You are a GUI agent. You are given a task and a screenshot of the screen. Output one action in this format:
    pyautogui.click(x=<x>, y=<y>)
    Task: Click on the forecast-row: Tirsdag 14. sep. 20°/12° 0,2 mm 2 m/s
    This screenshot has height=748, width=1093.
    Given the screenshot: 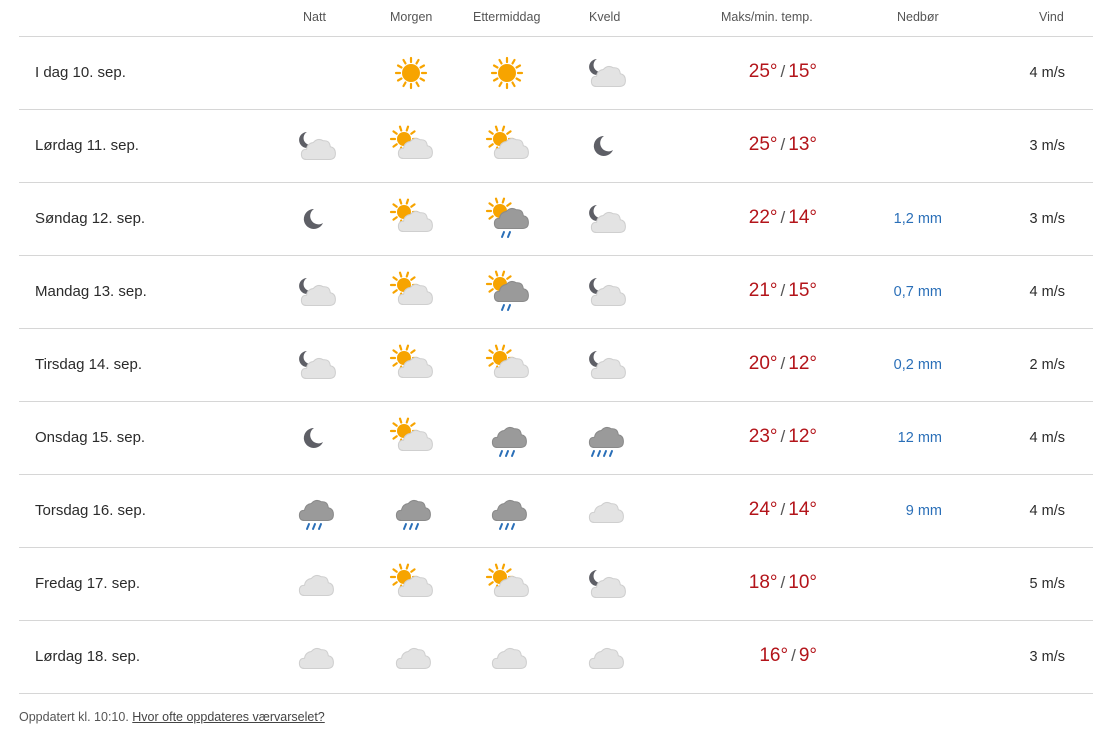 What is the action you would take?
    pyautogui.click(x=556, y=365)
    